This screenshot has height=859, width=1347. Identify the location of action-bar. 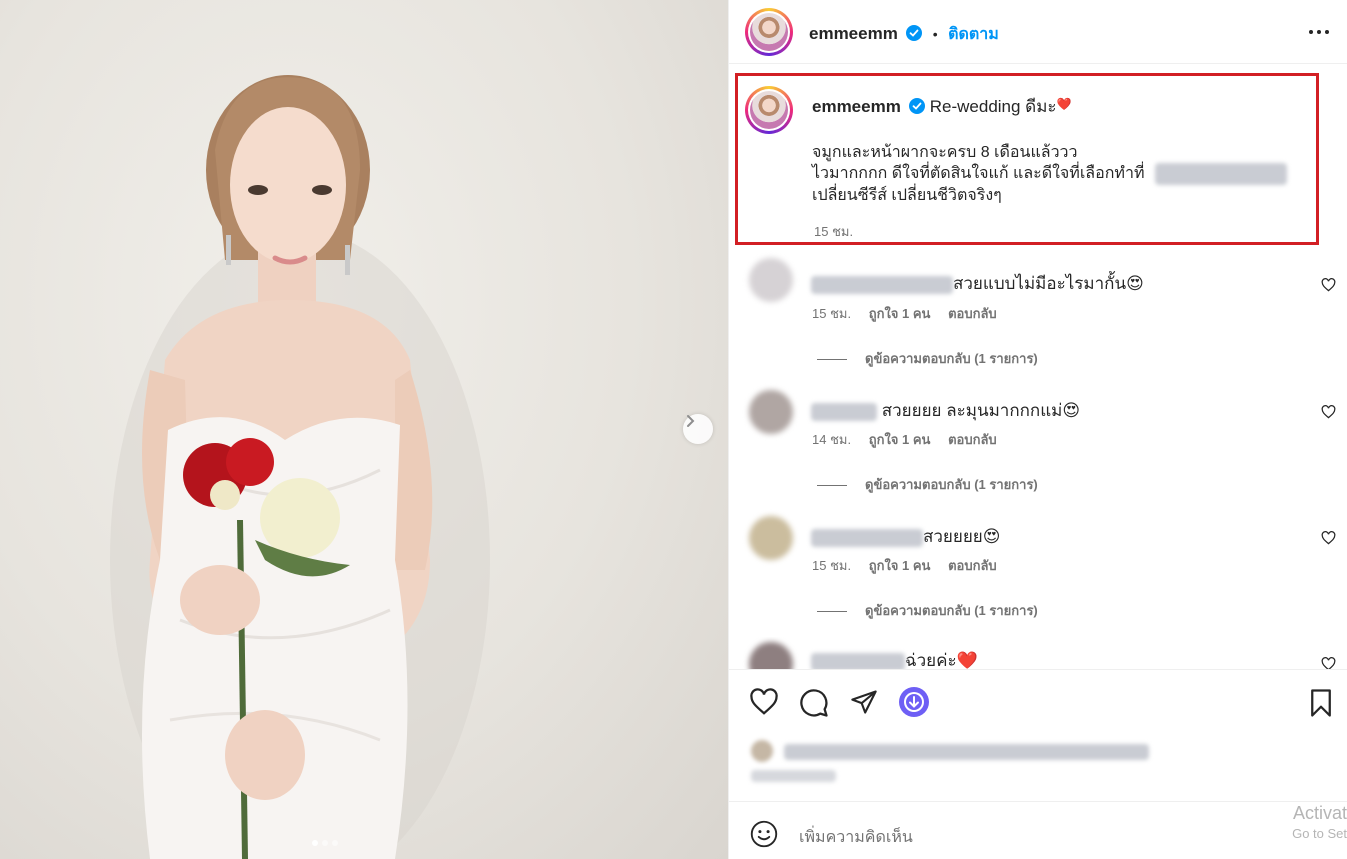
(1038, 735).